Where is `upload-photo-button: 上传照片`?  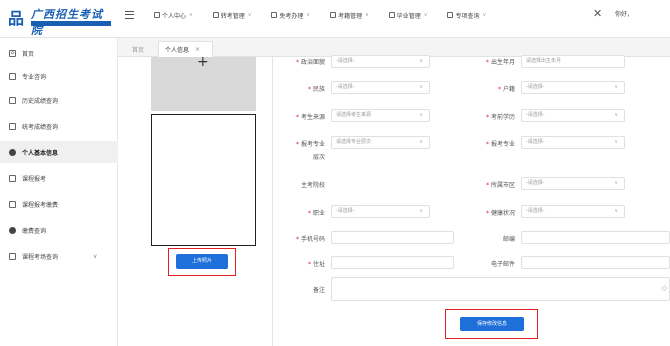 upload-photo-button: 上传照片 is located at coordinates (202, 261).